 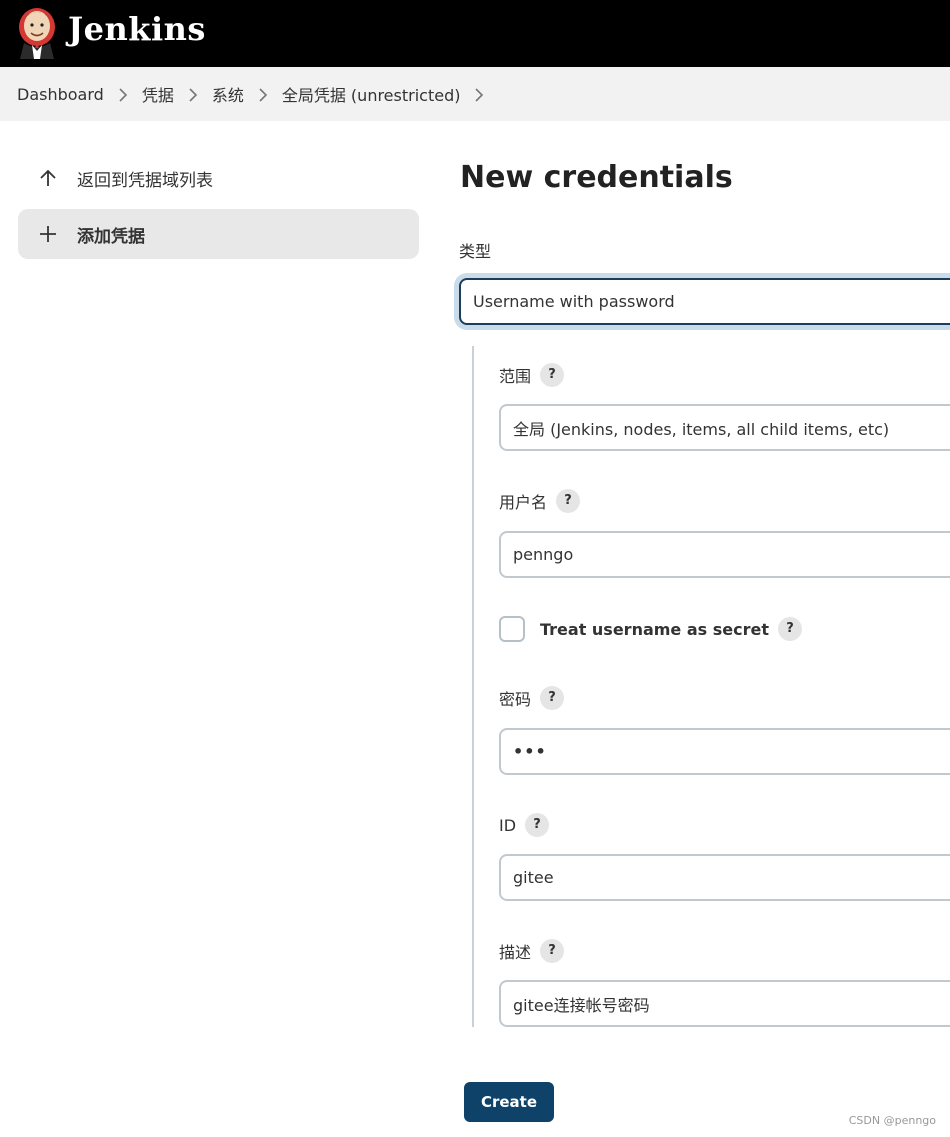 What do you see at coordinates (145, 180) in the screenshot?
I see `sidebar-item-label: 返回到凭据域列表` at bounding box center [145, 180].